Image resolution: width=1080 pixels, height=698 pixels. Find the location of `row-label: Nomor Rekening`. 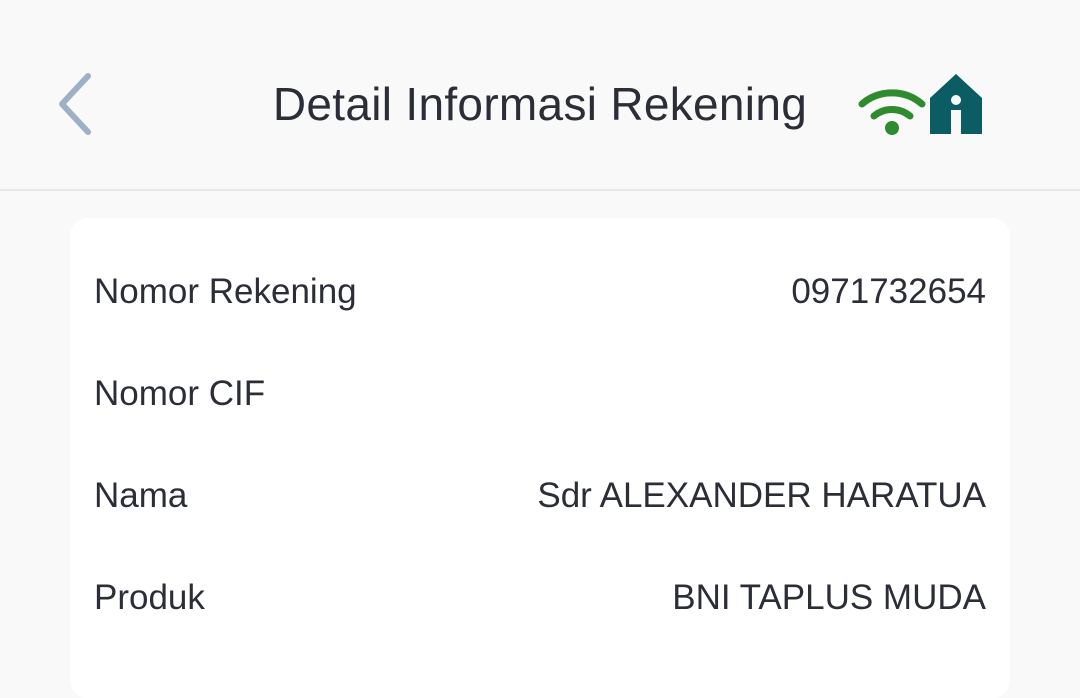

row-label: Nomor Rekening is located at coordinates (225, 291).